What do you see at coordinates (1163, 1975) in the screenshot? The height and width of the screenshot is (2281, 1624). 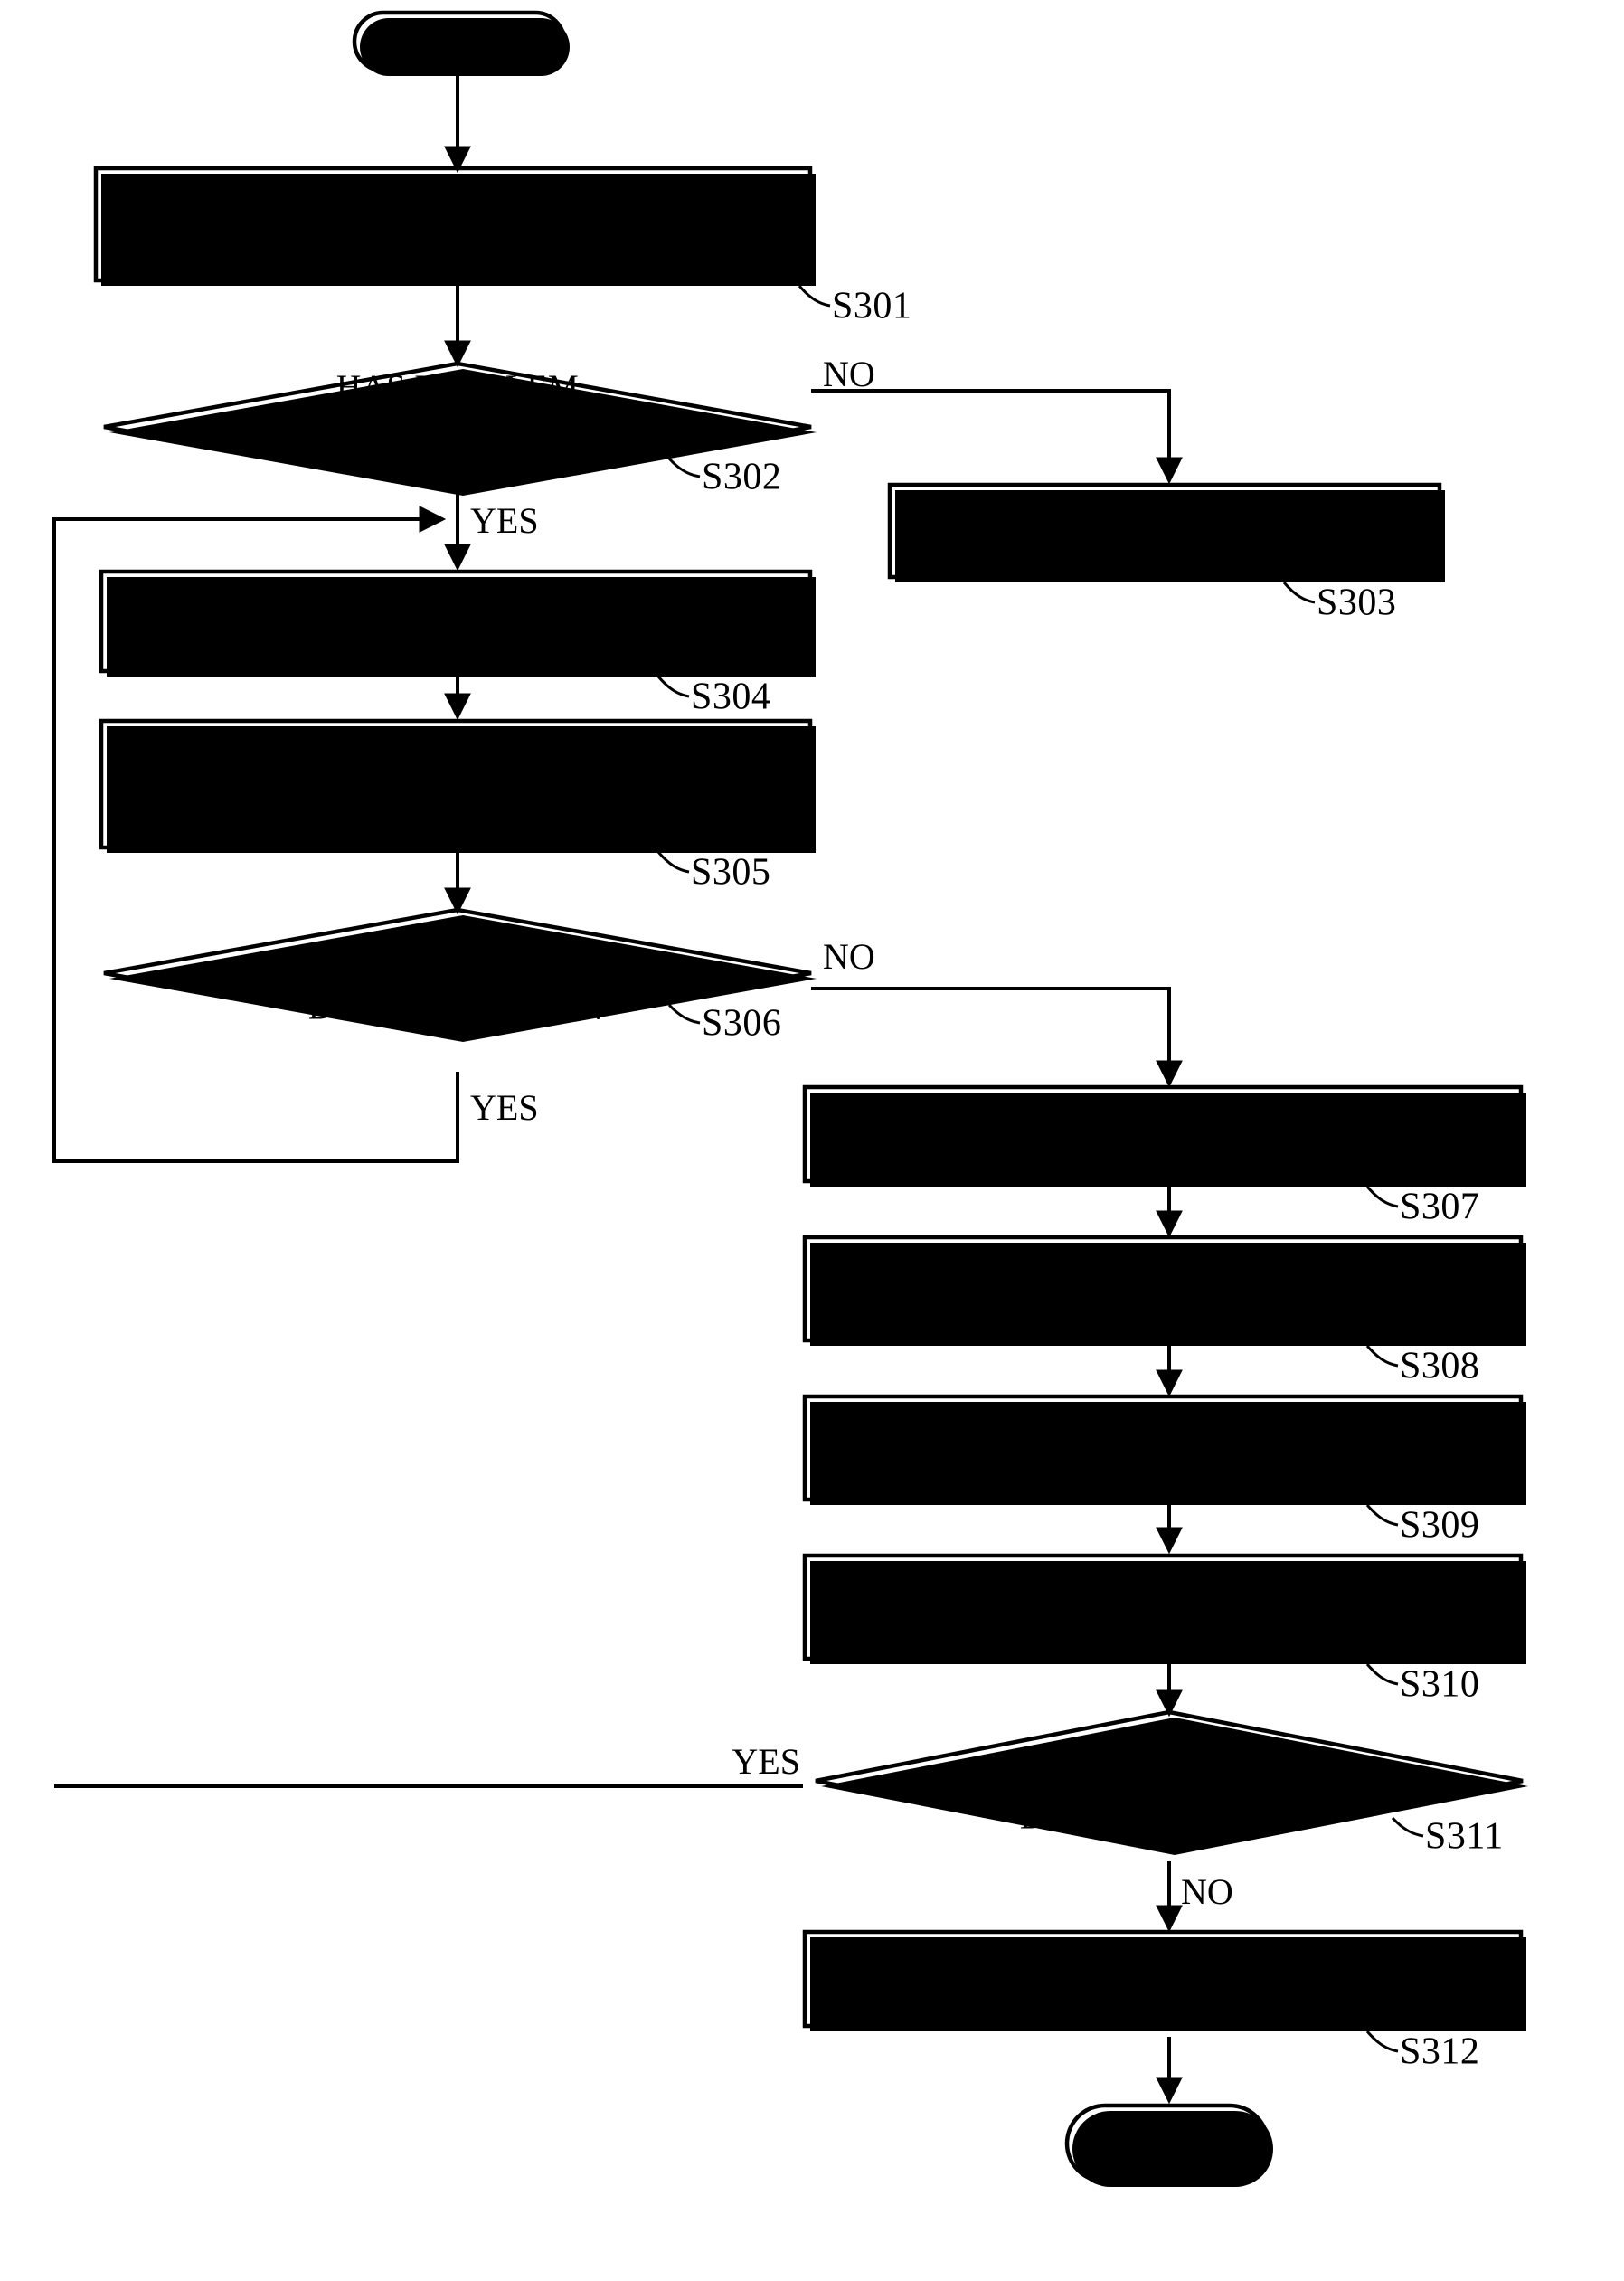 I see `process-s312-line-0: OS OPERATES NORMALLY` at bounding box center [1163, 1975].